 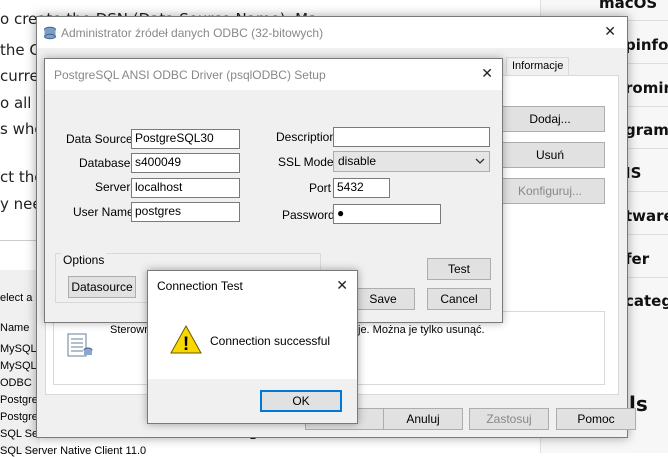 What do you see at coordinates (550, 155) in the screenshot?
I see `remove-button: Usuń` at bounding box center [550, 155].